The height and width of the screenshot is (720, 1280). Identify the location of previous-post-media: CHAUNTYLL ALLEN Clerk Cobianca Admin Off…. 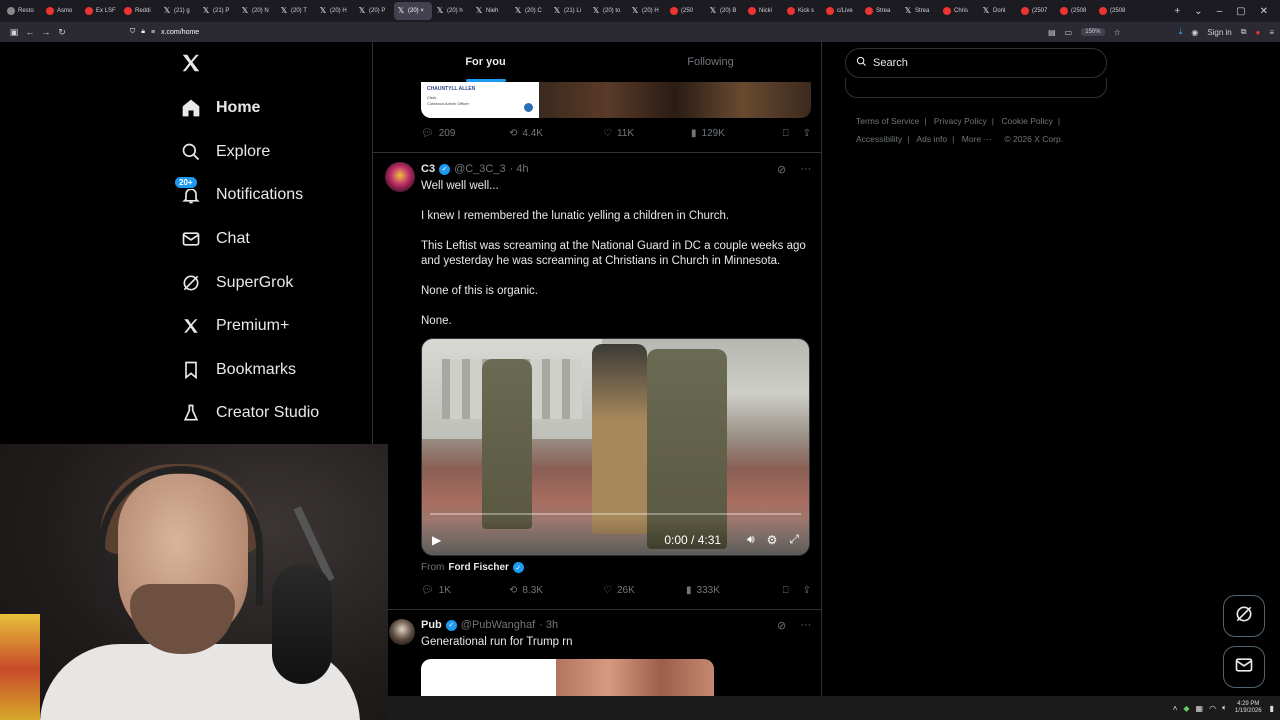
(616, 100).